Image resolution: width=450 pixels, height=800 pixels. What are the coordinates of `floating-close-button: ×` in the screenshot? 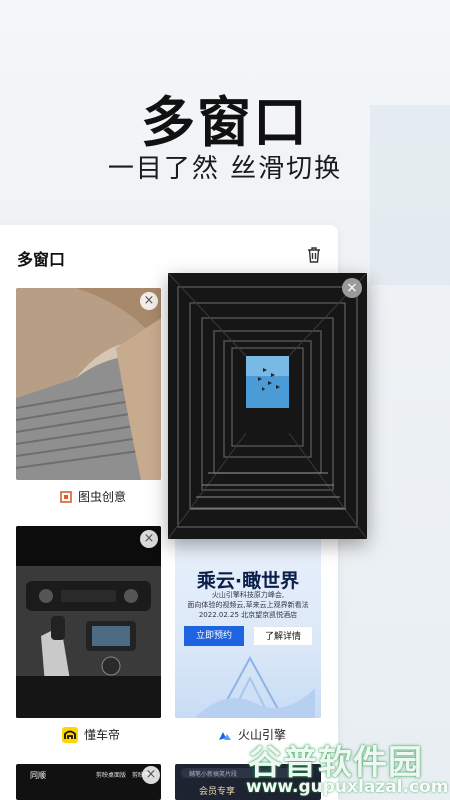 It's located at (352, 288).